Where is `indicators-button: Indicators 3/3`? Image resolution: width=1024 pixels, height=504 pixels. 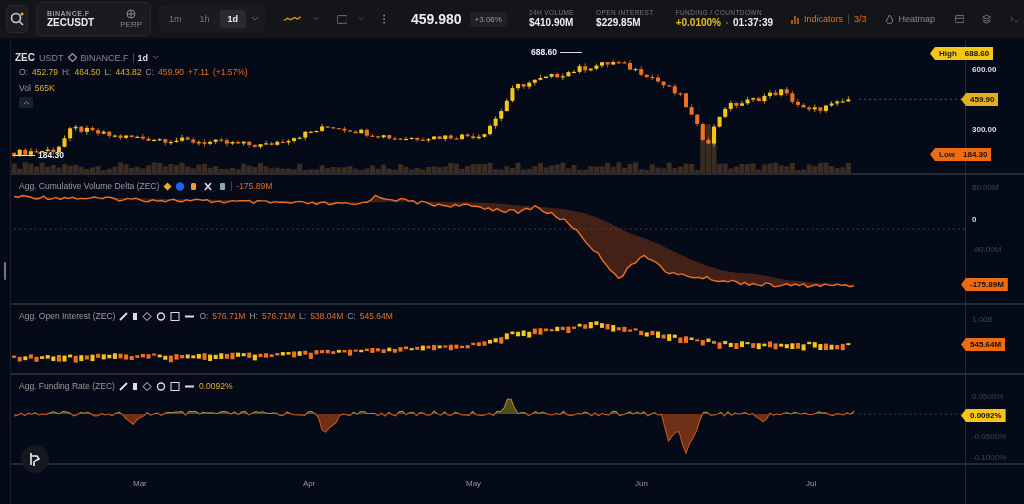 indicators-button: Indicators 3/3 is located at coordinates (829, 19).